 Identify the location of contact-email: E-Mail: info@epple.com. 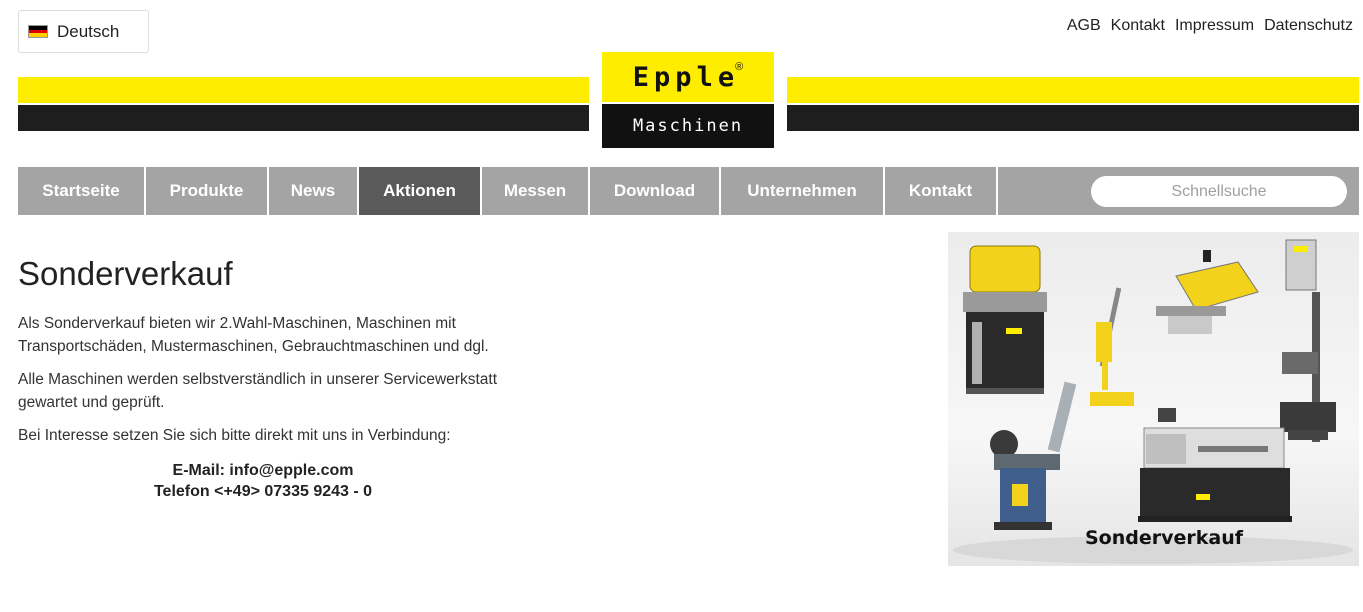
(263, 470).